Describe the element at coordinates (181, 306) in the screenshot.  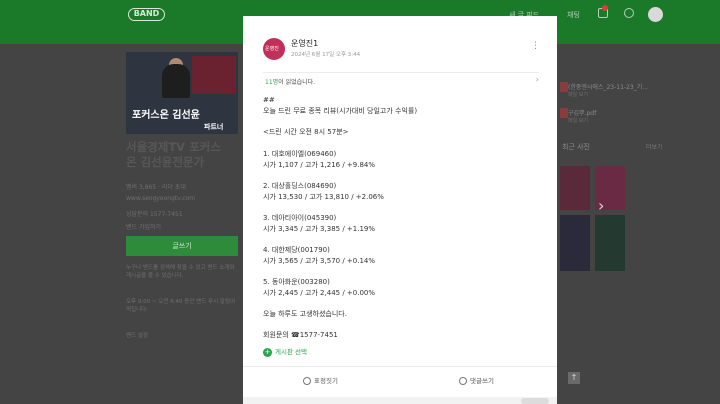
I see `push-notice: 오후 9:00 ~ 오전 6:40 동안 밴드 푸시 알림이 꺼집니다.` at that location.